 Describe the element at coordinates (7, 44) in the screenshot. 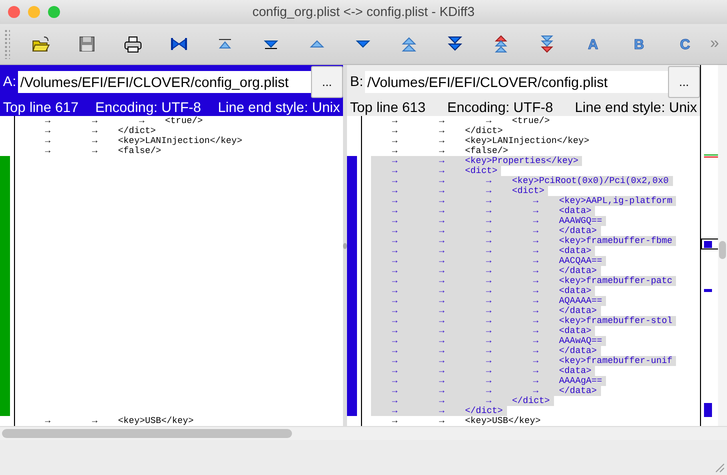

I see `toolbar-grip` at that location.